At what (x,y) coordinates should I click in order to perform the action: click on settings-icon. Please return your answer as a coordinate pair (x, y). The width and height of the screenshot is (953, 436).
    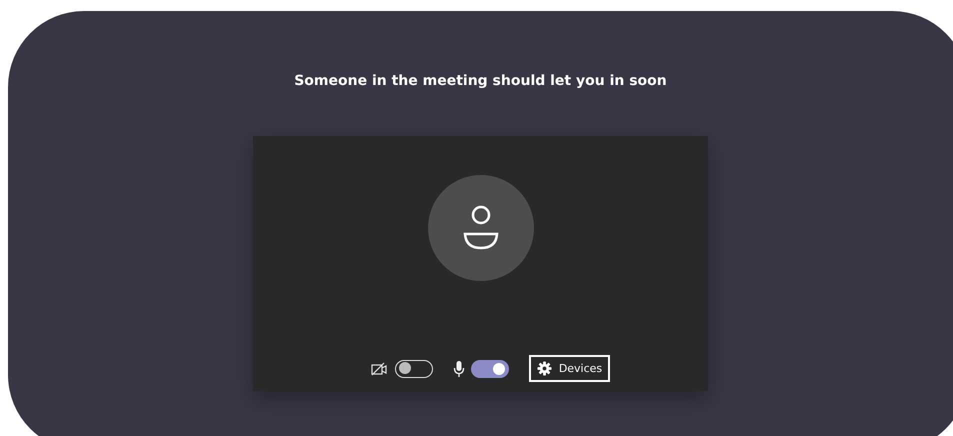
    Looking at the image, I should click on (544, 368).